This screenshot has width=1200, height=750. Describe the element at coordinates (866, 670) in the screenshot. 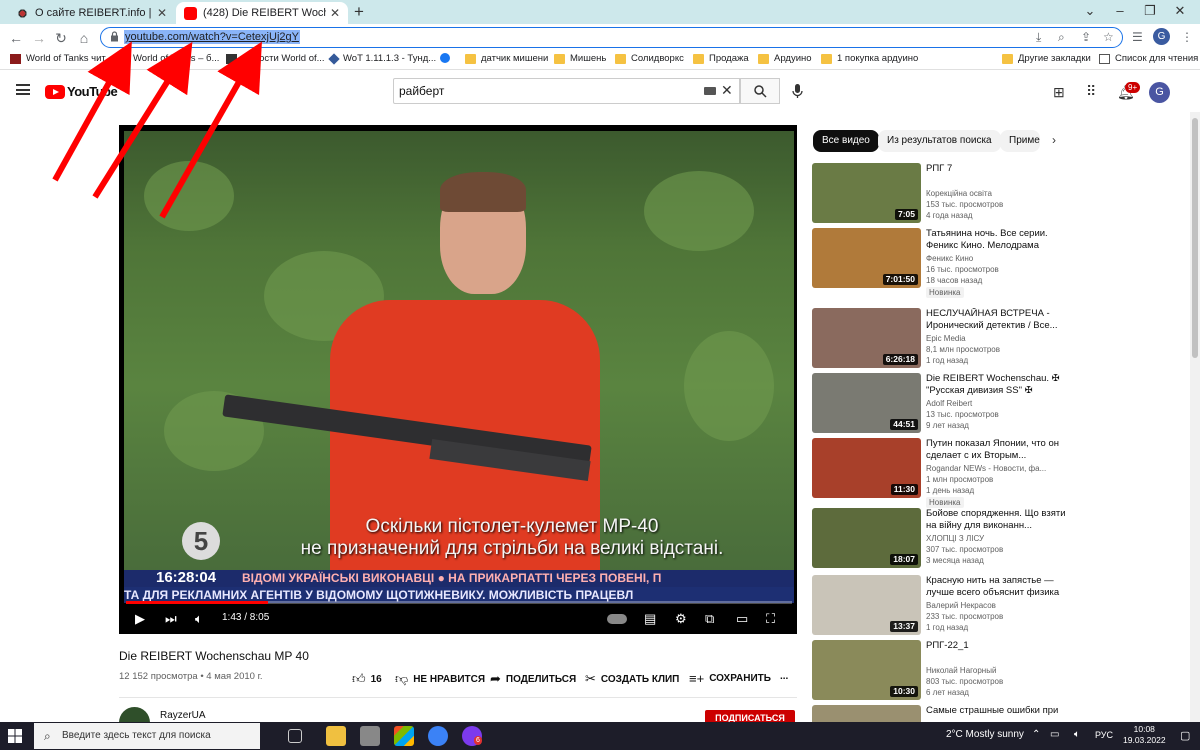

I see `video-thumbnail: 10:30` at that location.